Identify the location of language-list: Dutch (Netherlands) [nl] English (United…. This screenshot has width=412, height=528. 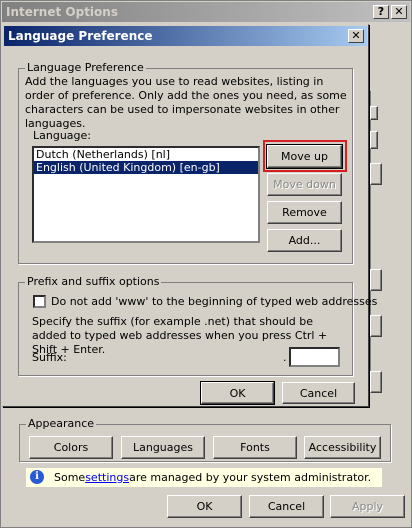
(146, 194).